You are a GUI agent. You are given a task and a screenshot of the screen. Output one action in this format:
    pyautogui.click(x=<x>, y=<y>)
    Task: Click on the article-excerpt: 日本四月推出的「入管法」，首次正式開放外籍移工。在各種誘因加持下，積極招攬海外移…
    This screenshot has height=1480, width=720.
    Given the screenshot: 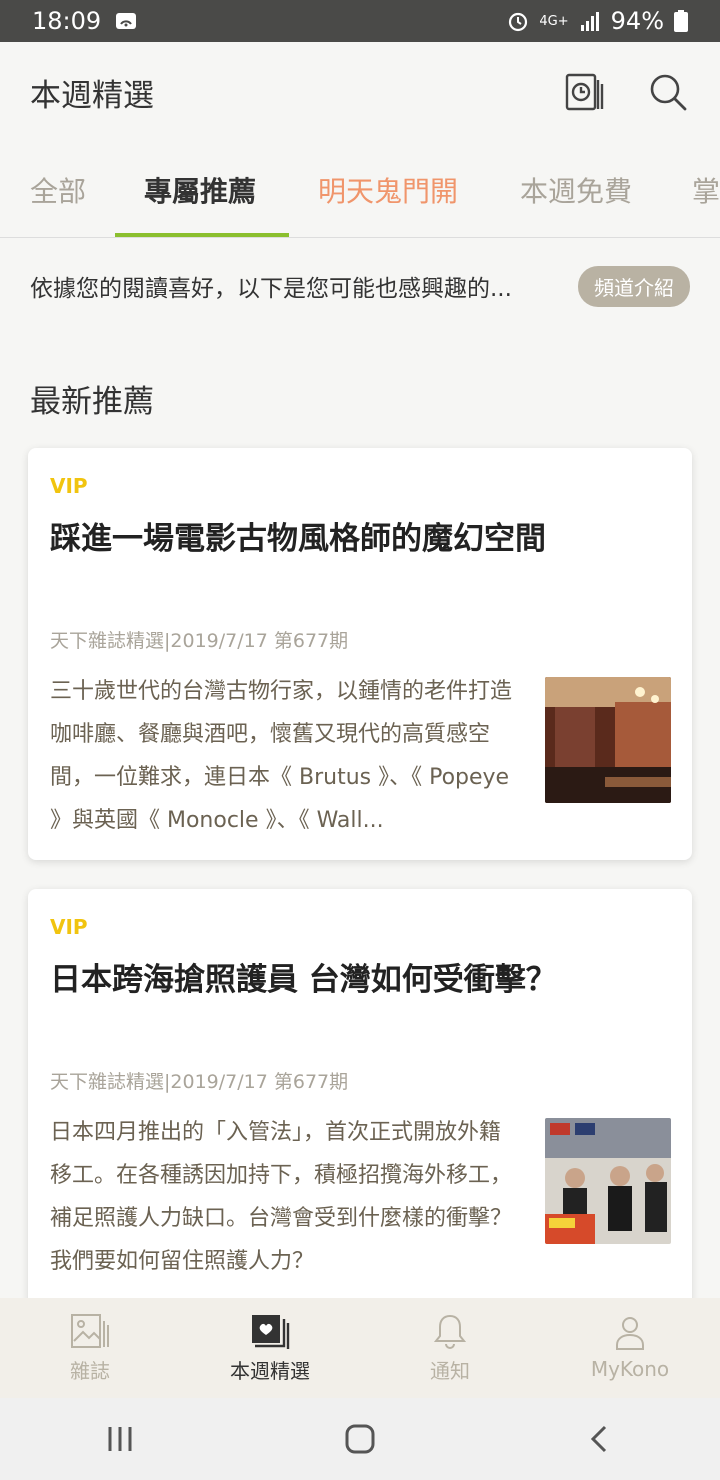 What is the action you would take?
    pyautogui.click(x=281, y=1197)
    